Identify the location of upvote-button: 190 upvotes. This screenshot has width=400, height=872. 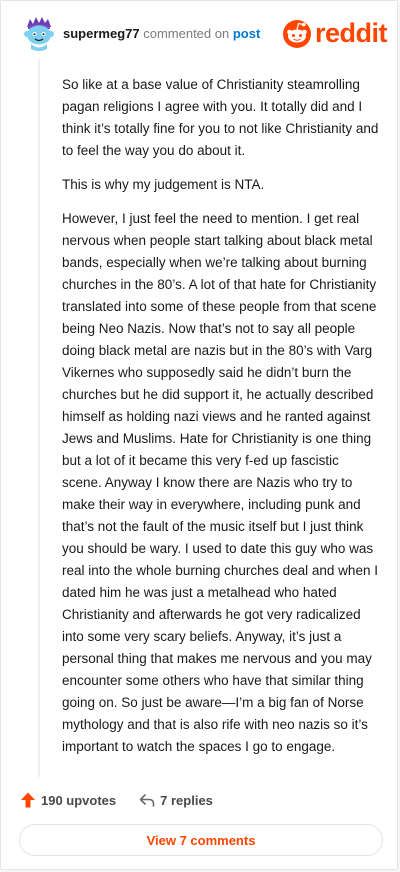
(67, 800).